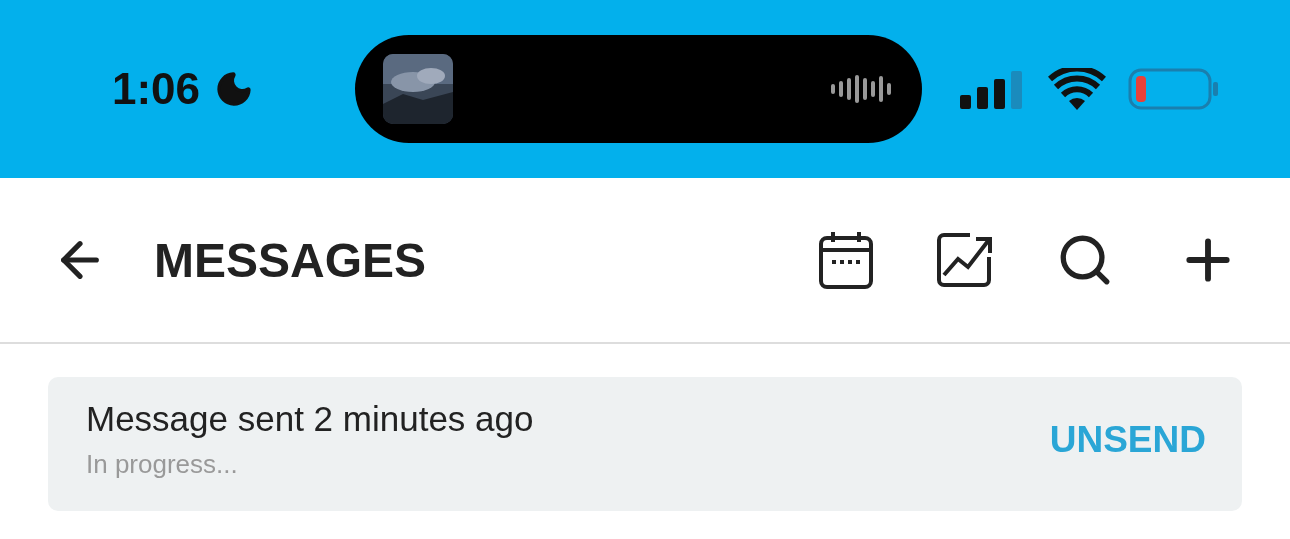  Describe the element at coordinates (310, 419) in the screenshot. I see `notice-text: Message sent 2 minutes ago` at that location.